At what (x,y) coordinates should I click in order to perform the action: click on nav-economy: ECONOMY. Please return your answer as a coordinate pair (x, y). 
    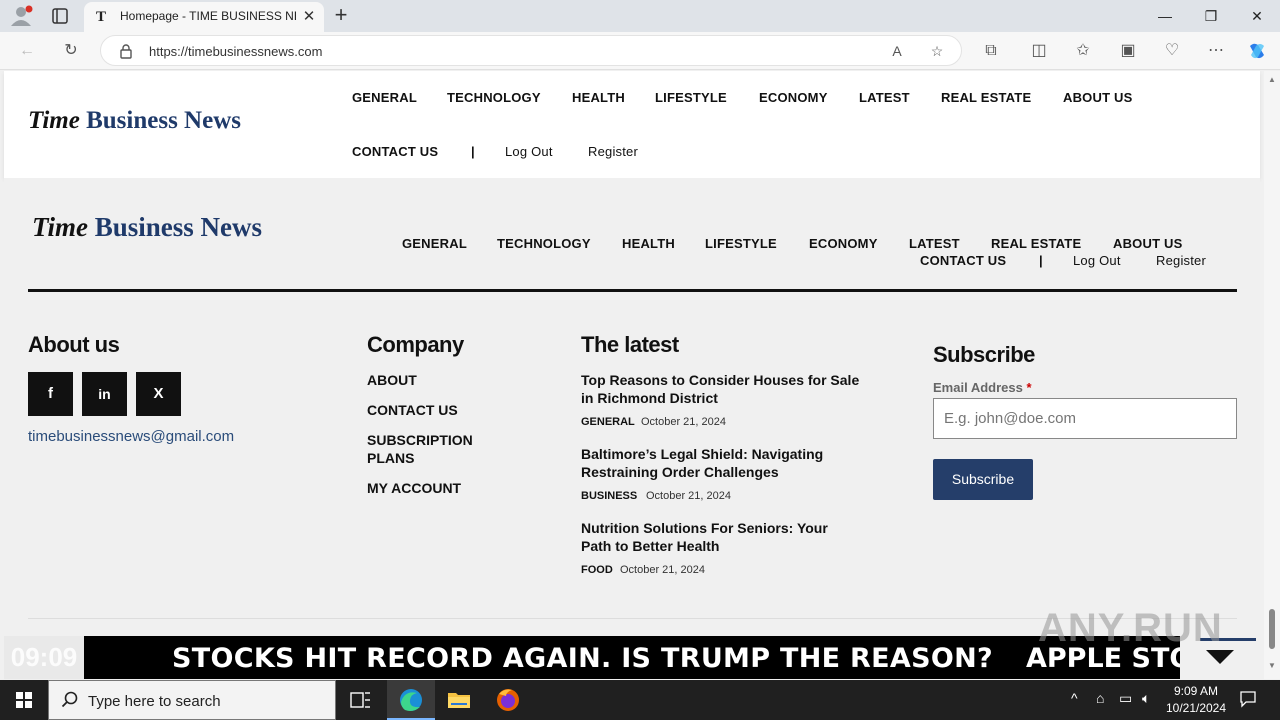
    Looking at the image, I should click on (793, 97).